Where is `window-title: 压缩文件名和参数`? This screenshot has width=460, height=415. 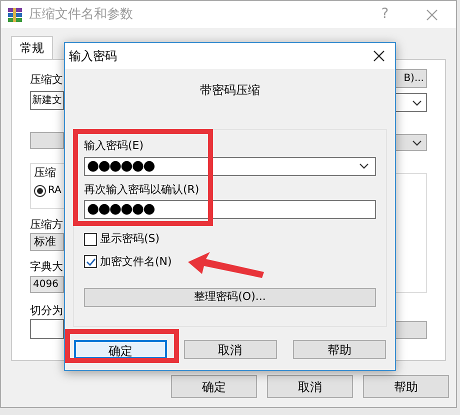
window-title: 压缩文件名和参数 is located at coordinates (81, 15).